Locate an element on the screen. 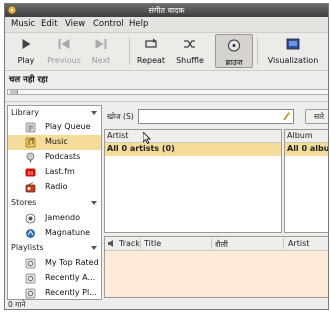 Image resolution: width=331 pixels, height=314 pixels. previous-icon is located at coordinates (64, 44).